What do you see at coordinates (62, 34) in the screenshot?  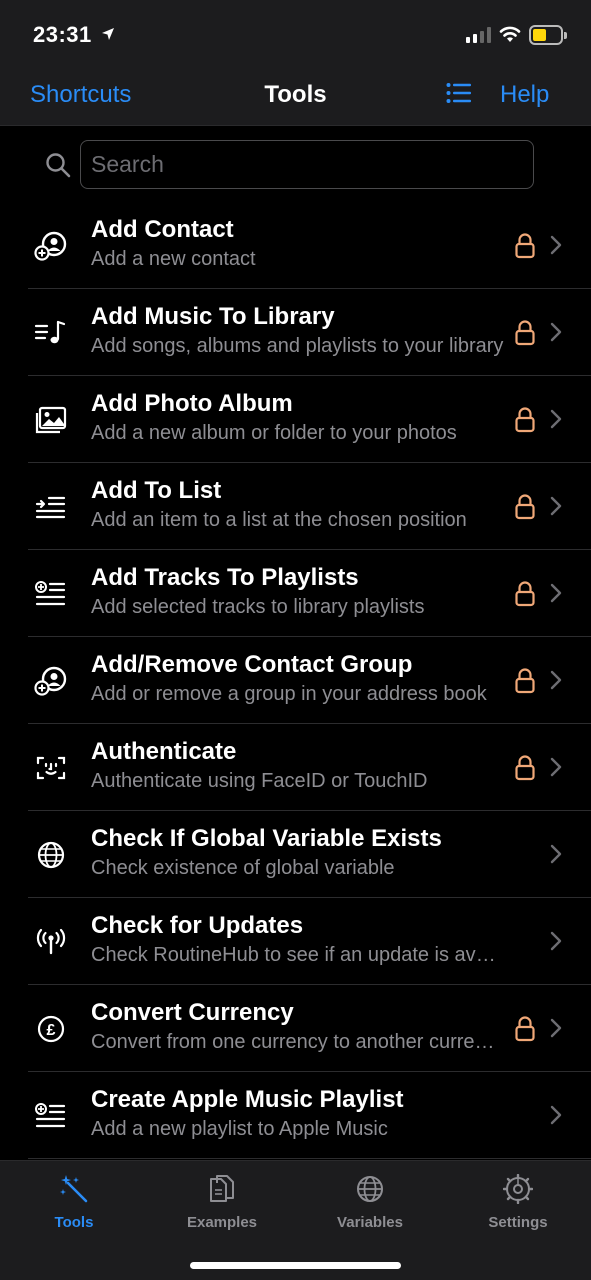 I see `status-time: 23:31` at bounding box center [62, 34].